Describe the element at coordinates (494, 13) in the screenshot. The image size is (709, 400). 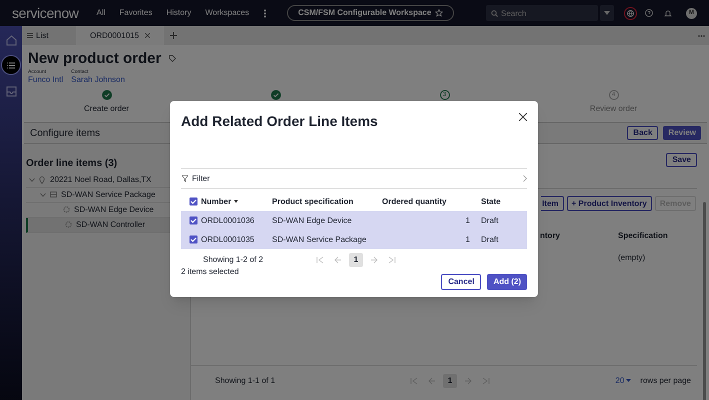
I see `search-icon` at that location.